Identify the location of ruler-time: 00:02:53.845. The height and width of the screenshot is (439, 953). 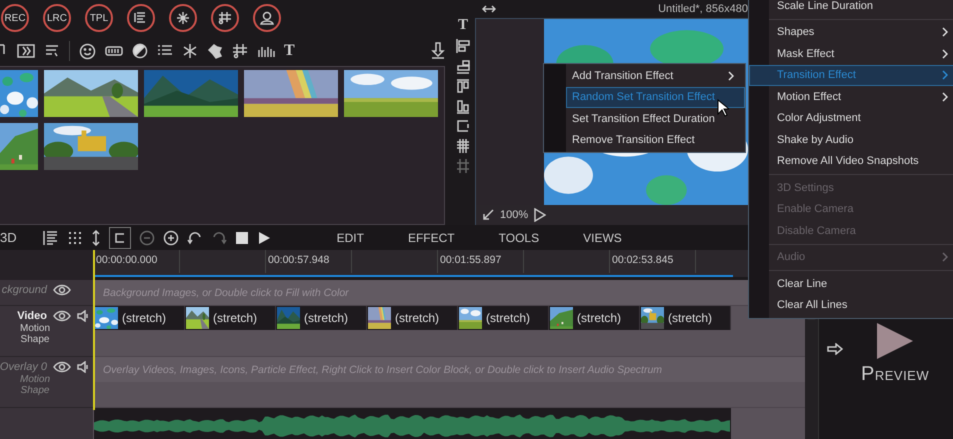
(643, 260).